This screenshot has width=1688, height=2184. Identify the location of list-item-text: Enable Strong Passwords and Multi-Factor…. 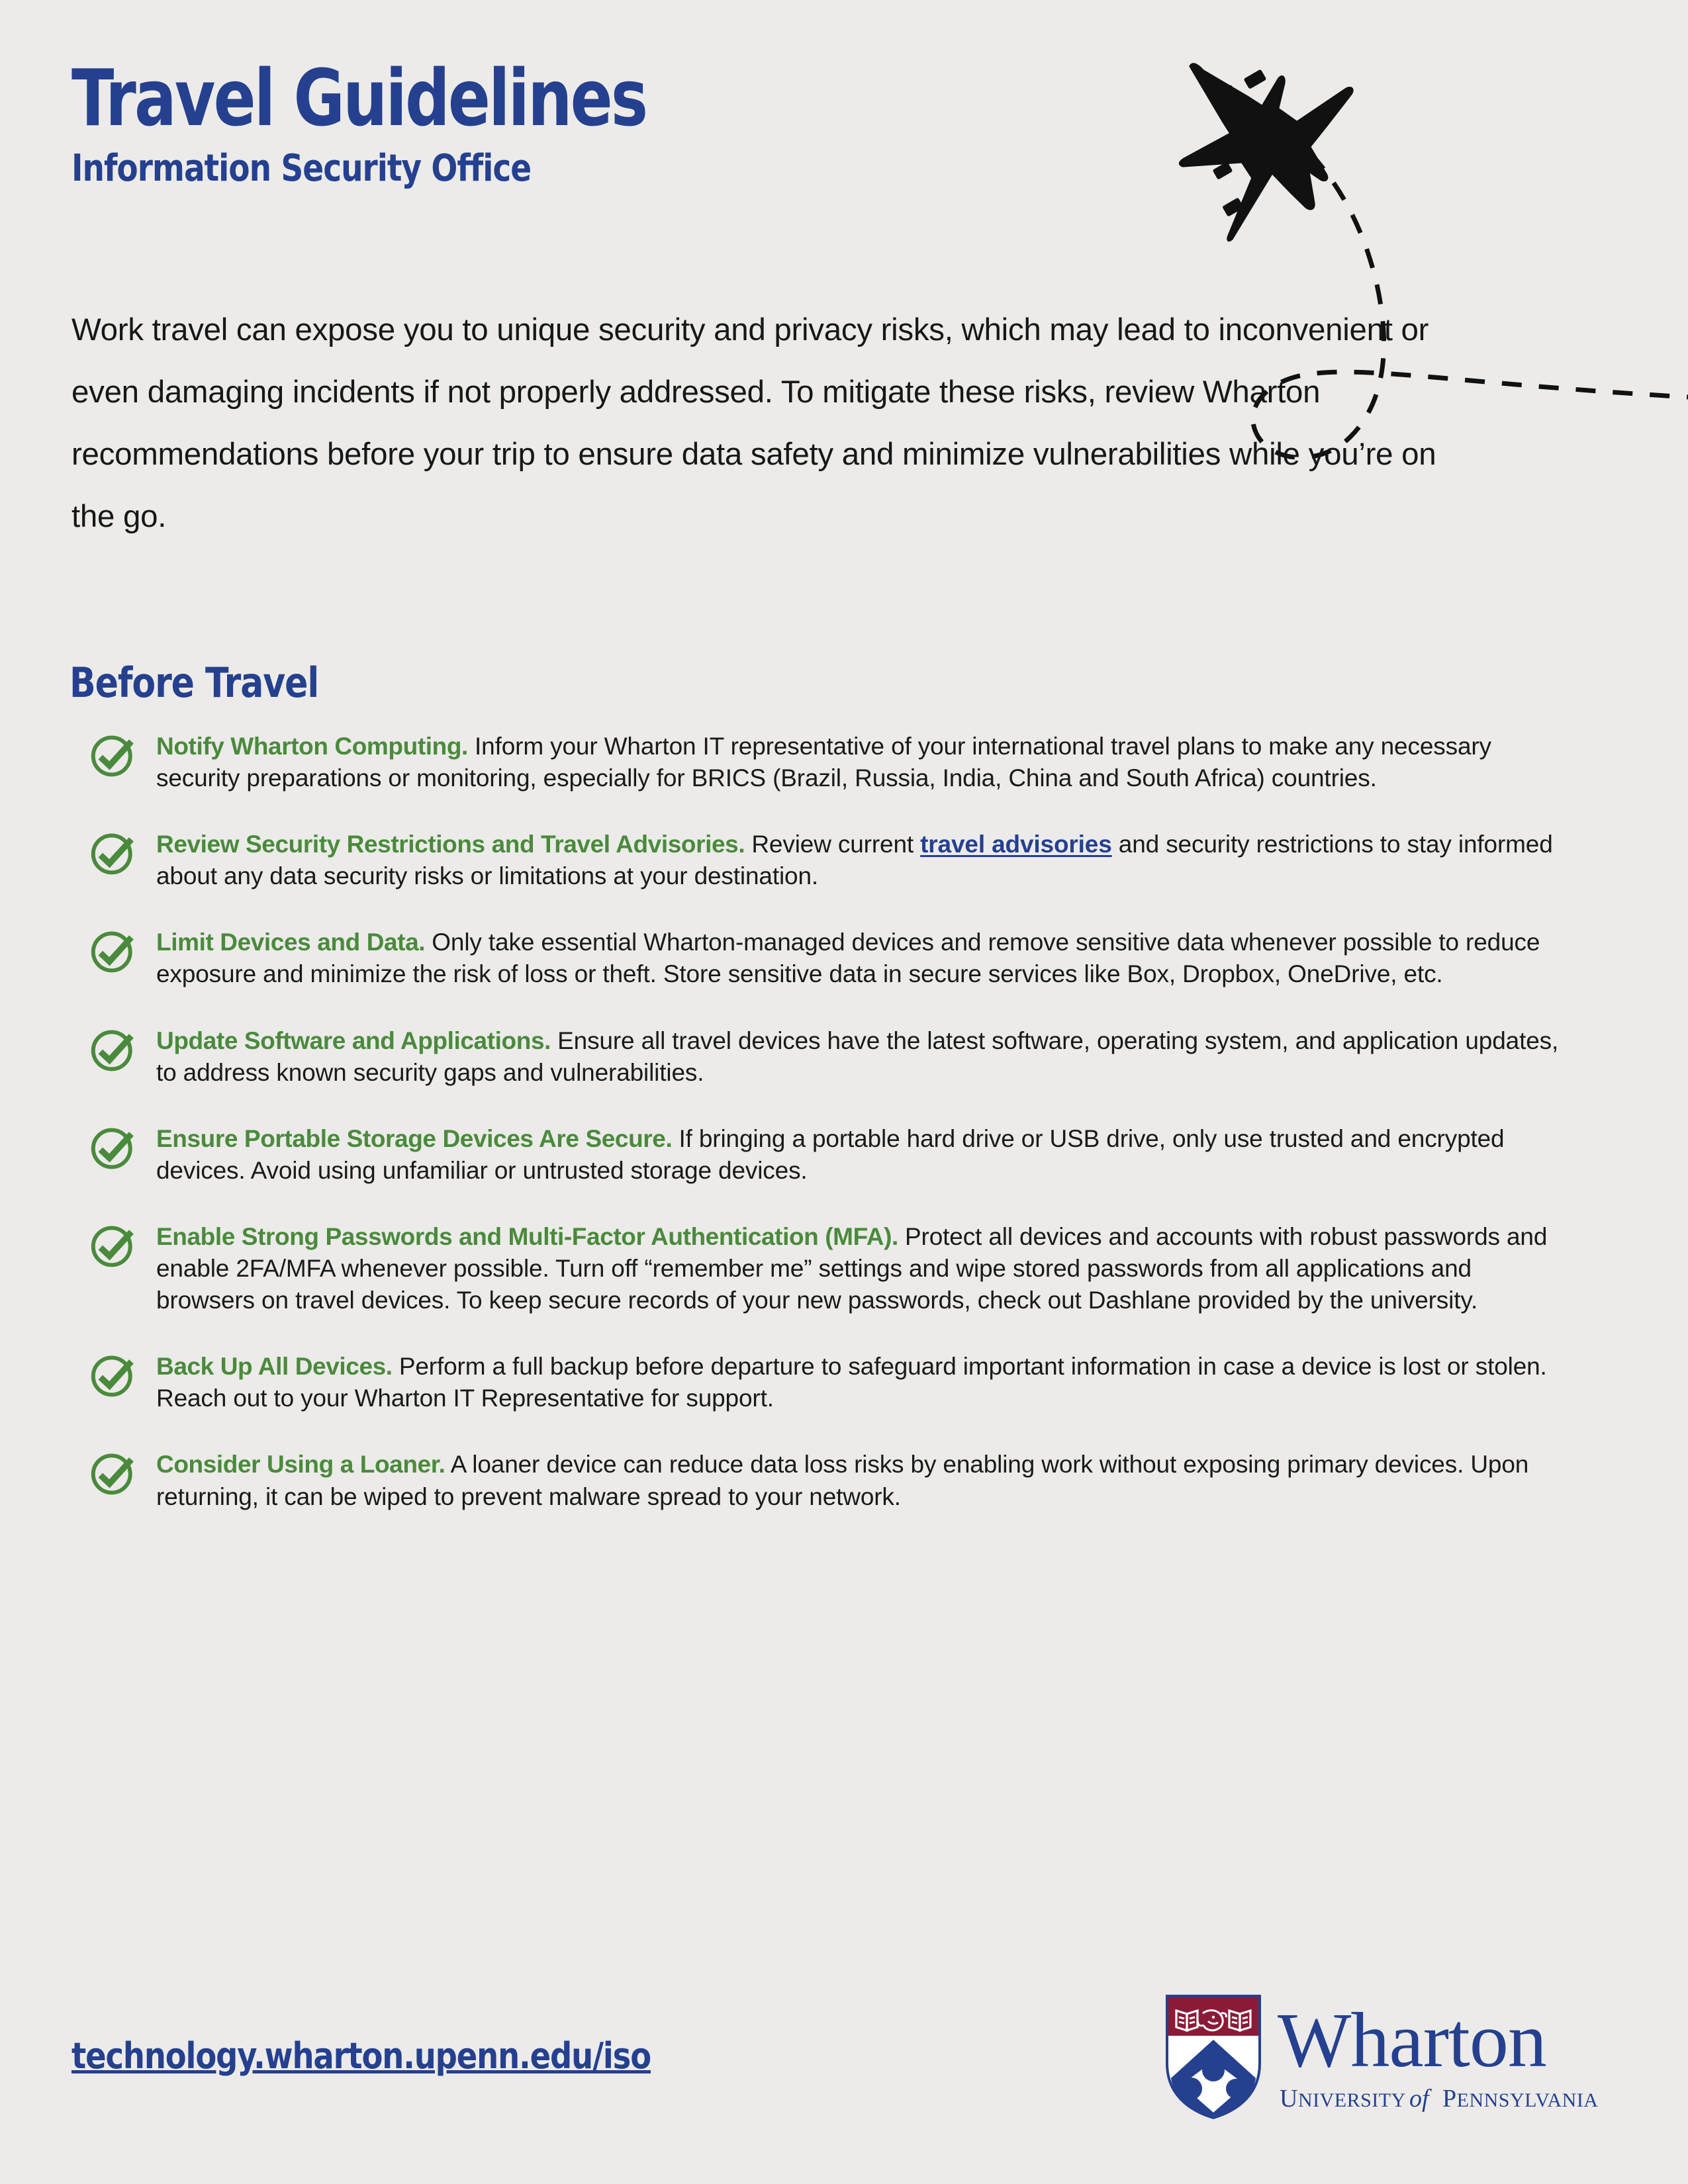
(865, 1267).